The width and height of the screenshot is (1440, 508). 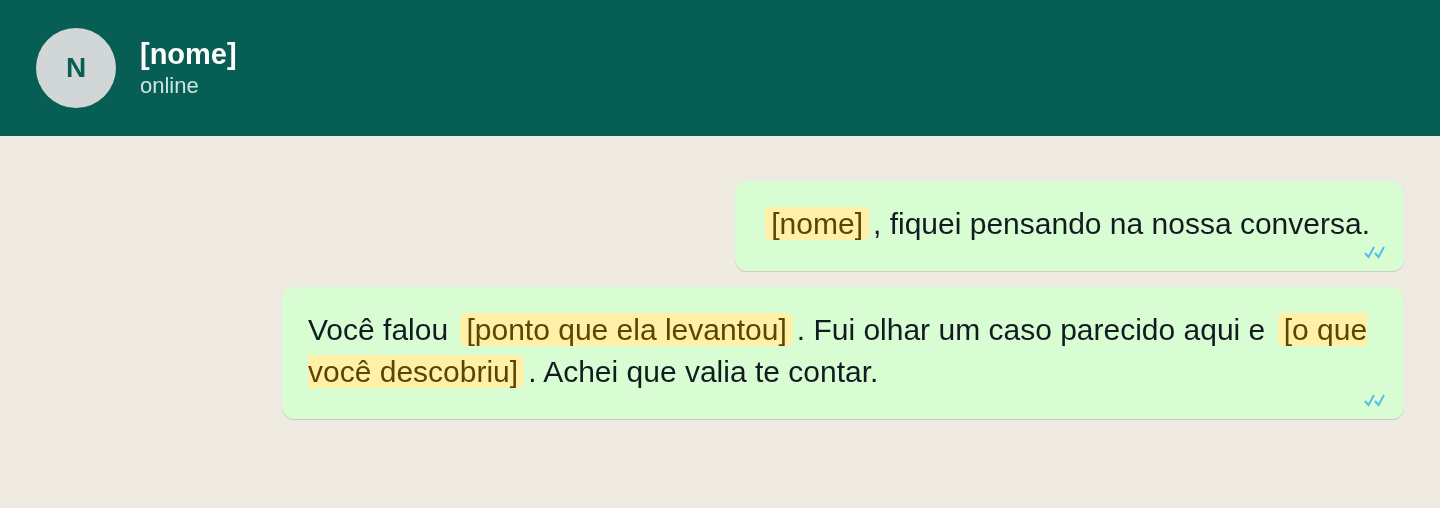 I want to click on contact-status: online, so click(x=170, y=86).